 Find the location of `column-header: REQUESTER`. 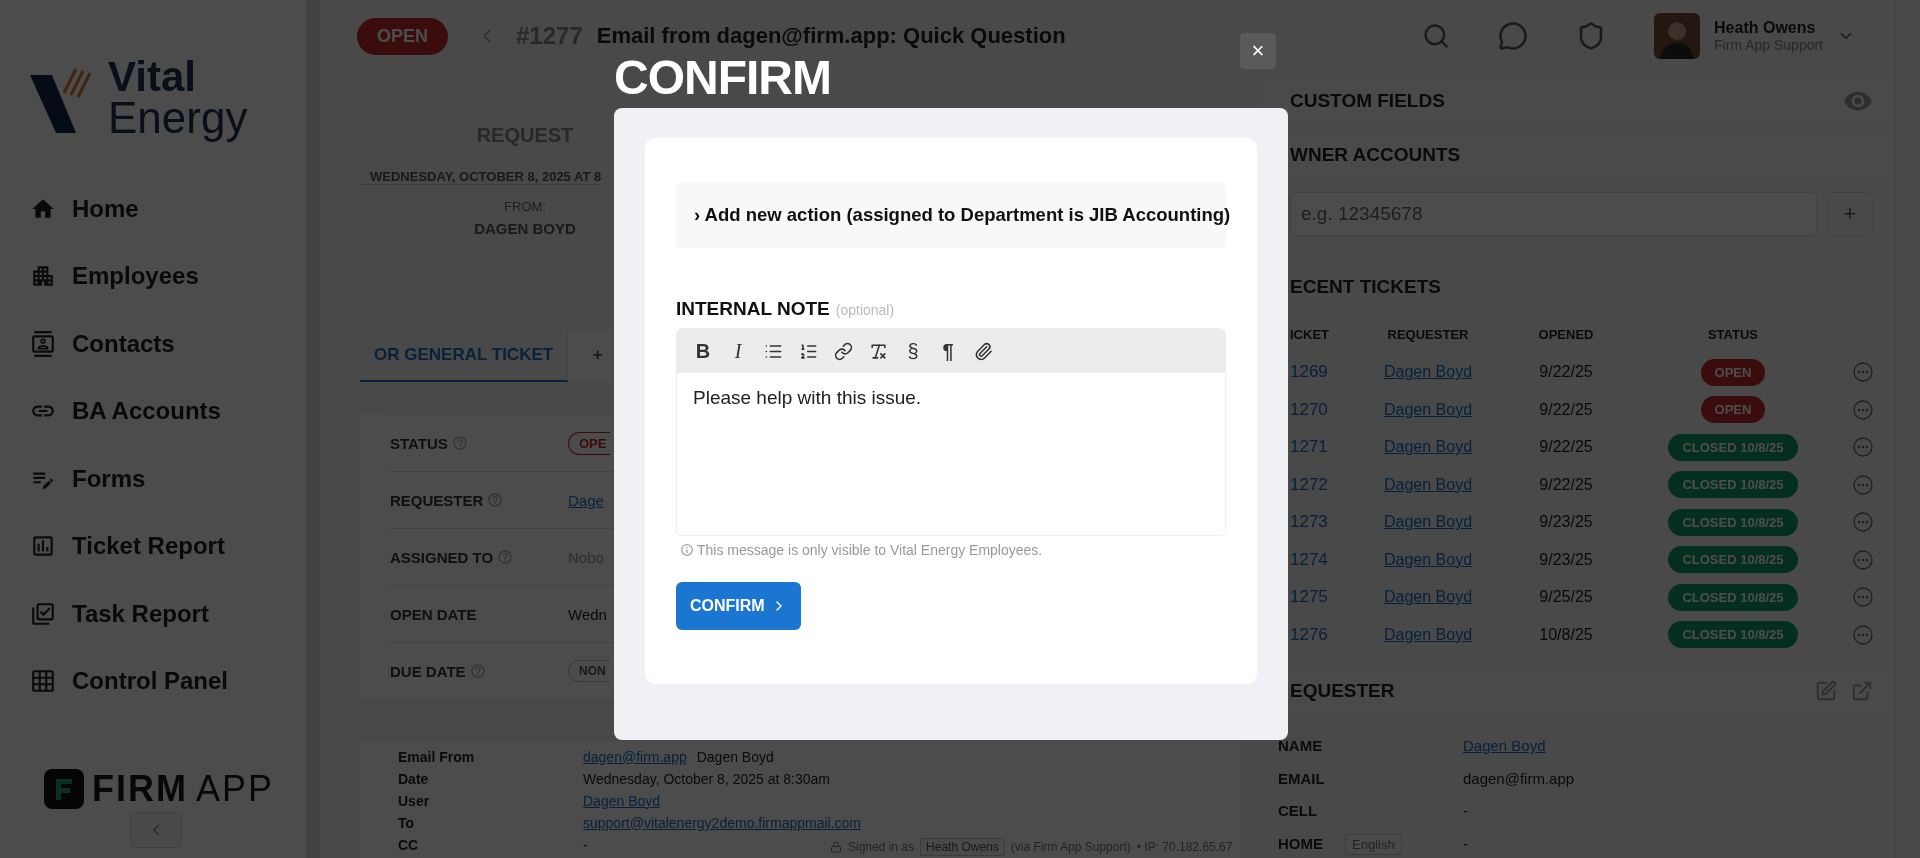

column-header: REQUESTER is located at coordinates (1428, 335).